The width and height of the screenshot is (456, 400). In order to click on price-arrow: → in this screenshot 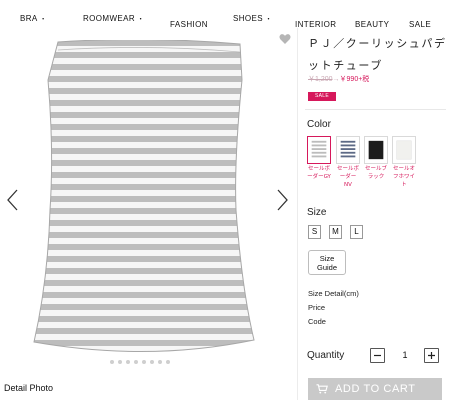, I will do `click(336, 79)`.